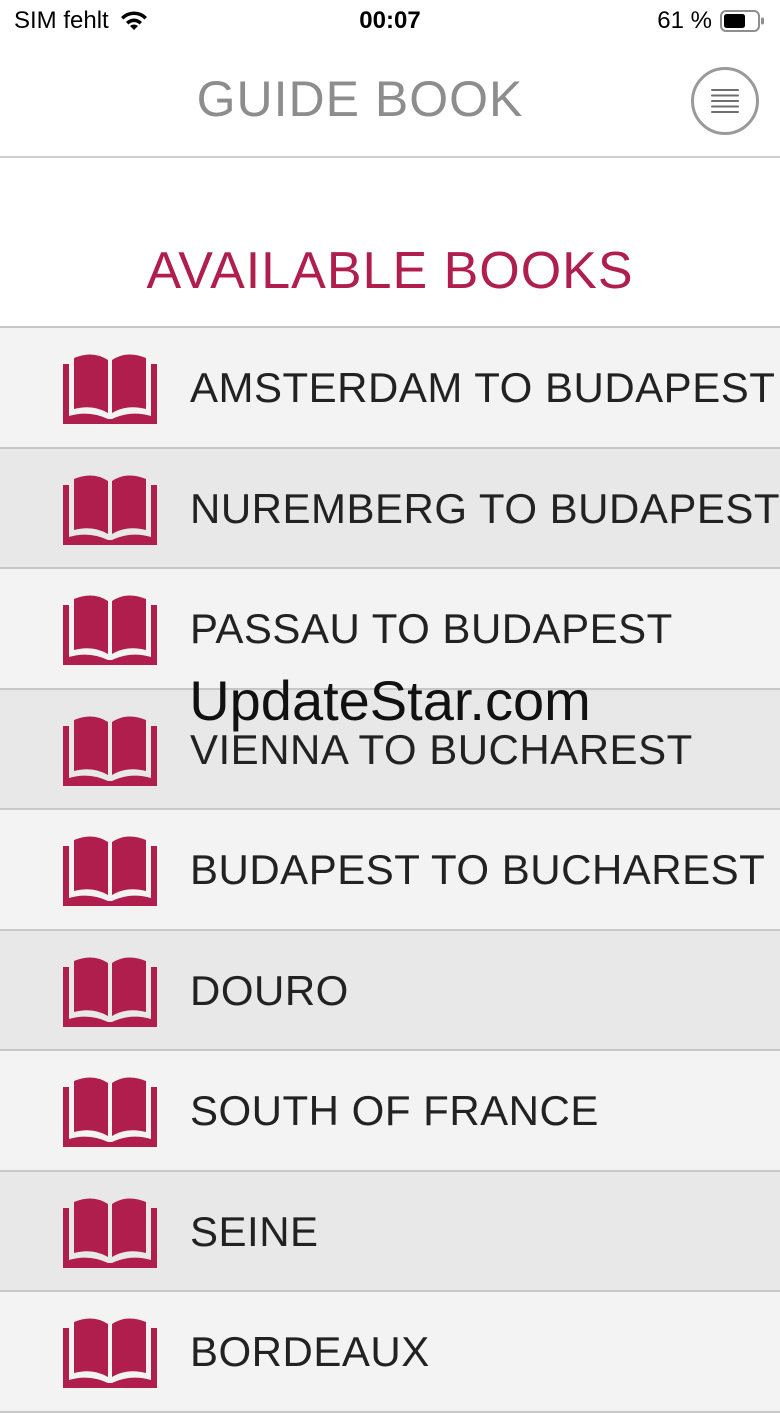 This screenshot has height=1413, width=780. I want to click on book-item-south-of-france: SOUTH OF FRANCE, so click(390, 1111).